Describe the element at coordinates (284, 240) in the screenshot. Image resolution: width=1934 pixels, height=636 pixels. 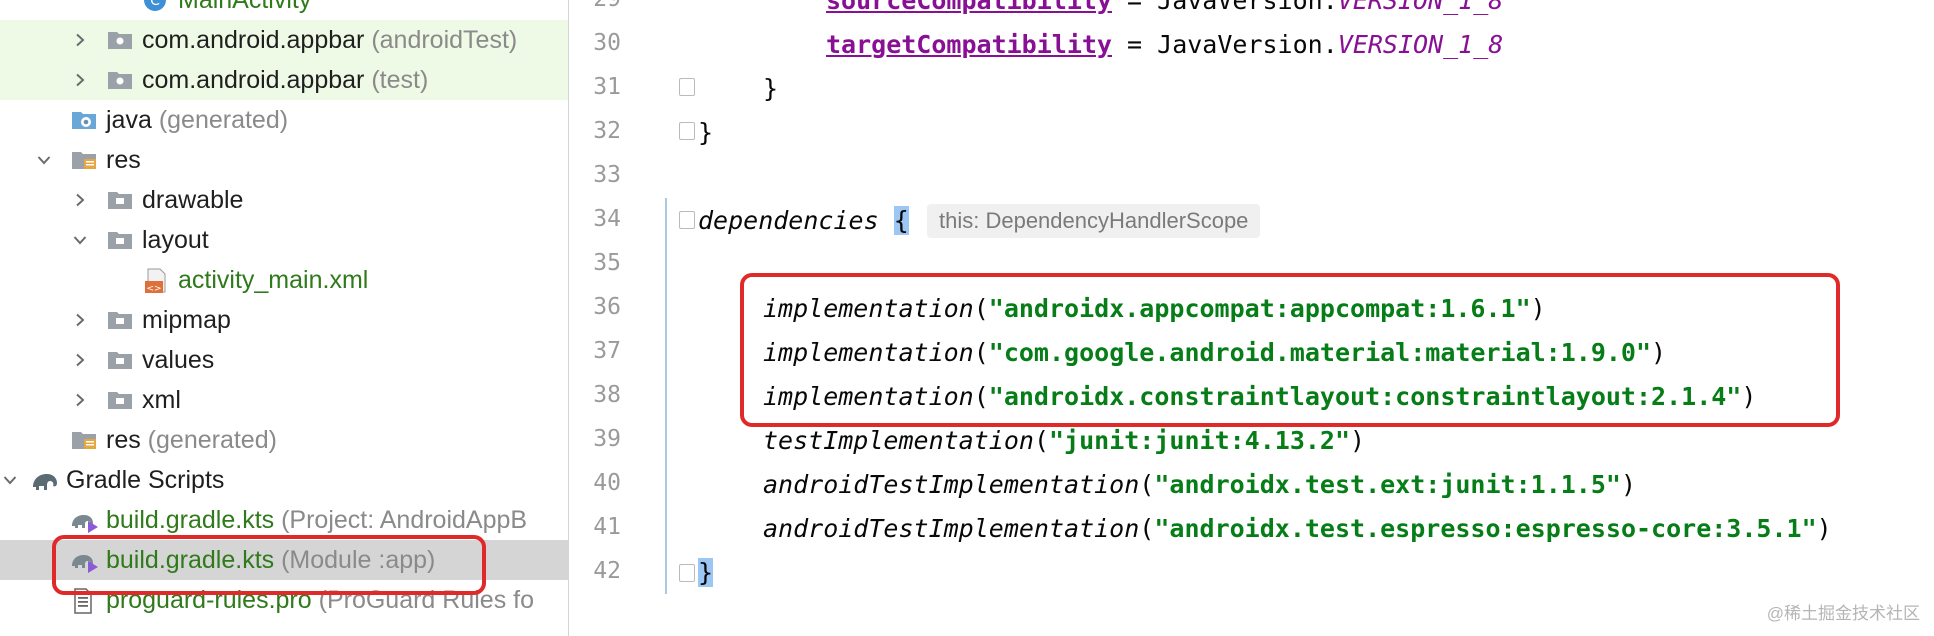
I see `tree-row: layout` at that location.